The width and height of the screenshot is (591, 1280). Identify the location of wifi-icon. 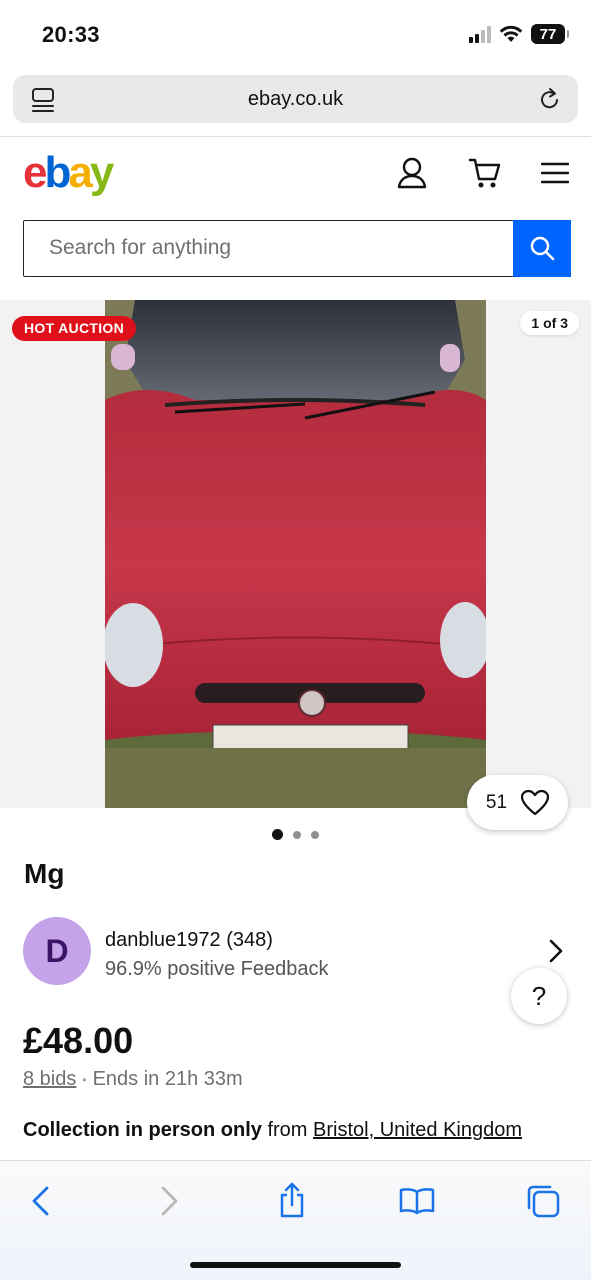
(511, 33).